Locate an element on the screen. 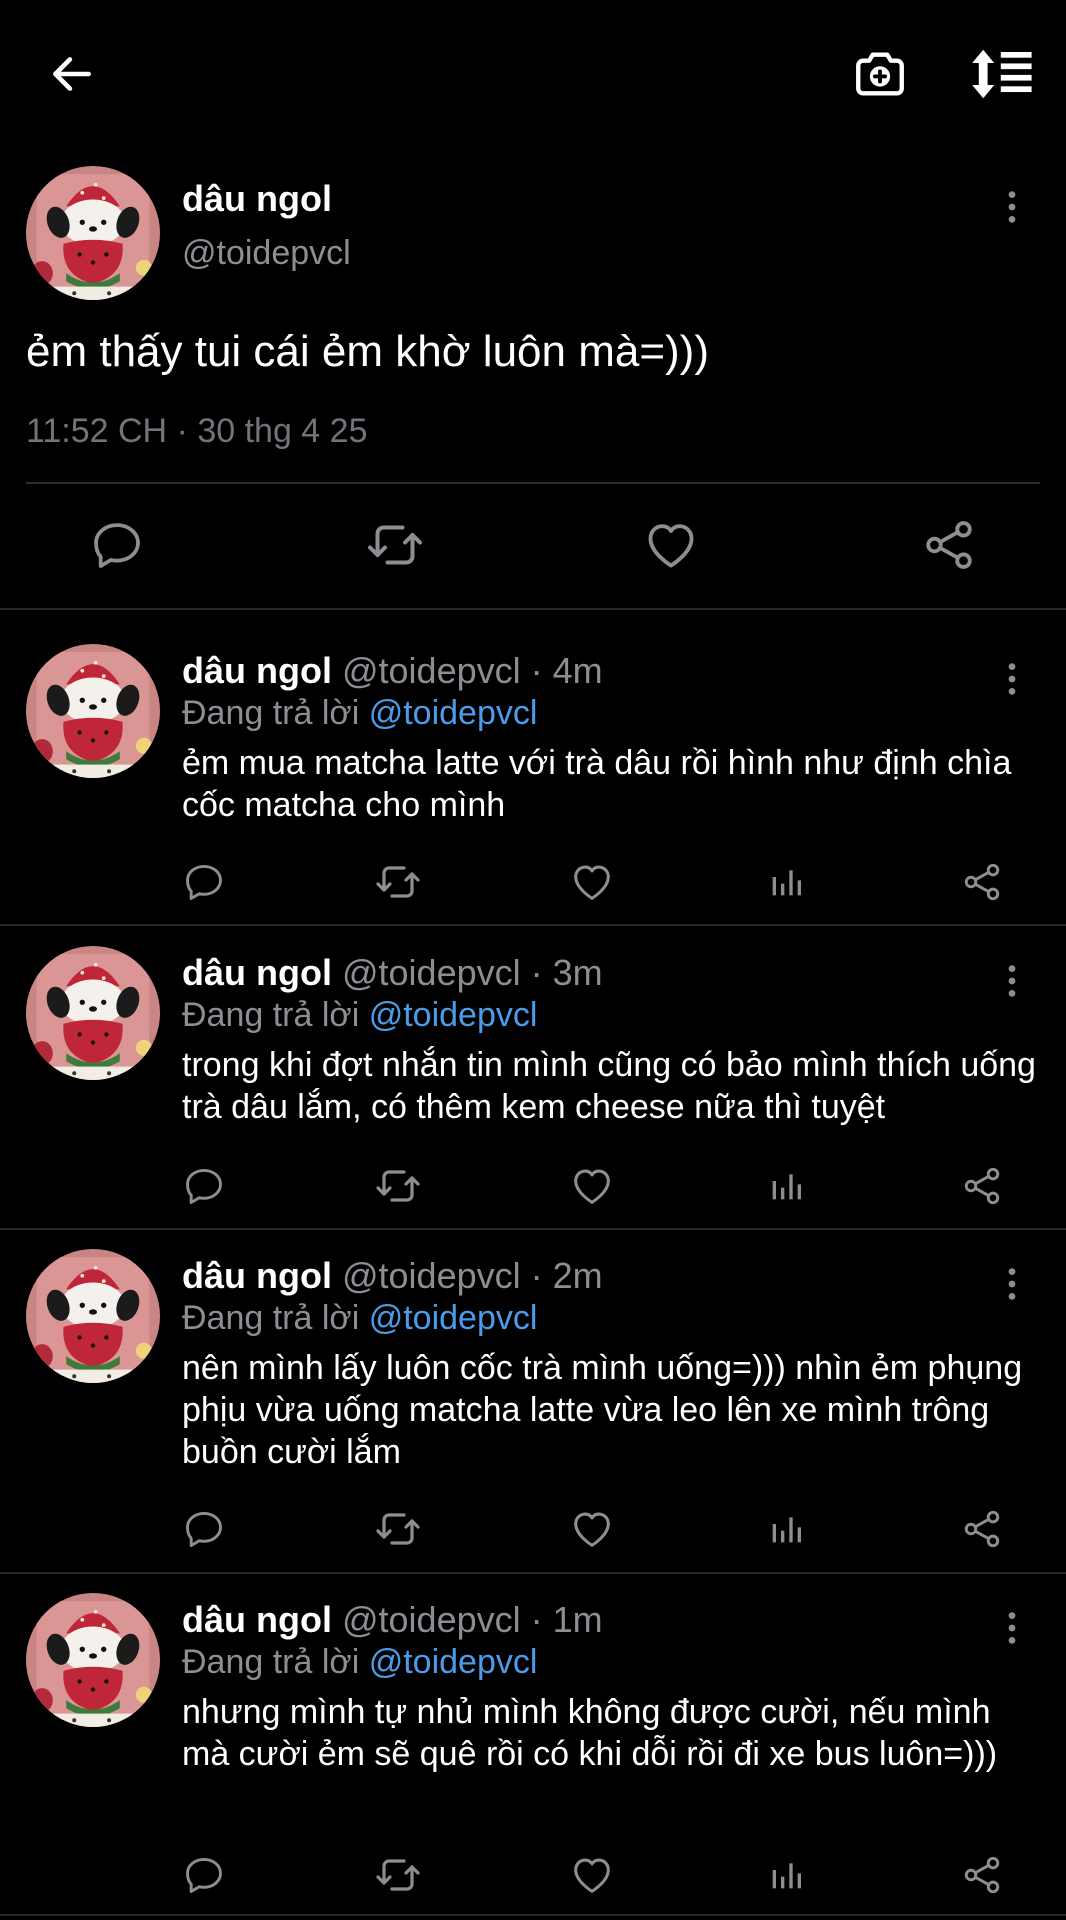  back-button is located at coordinates (72, 74).